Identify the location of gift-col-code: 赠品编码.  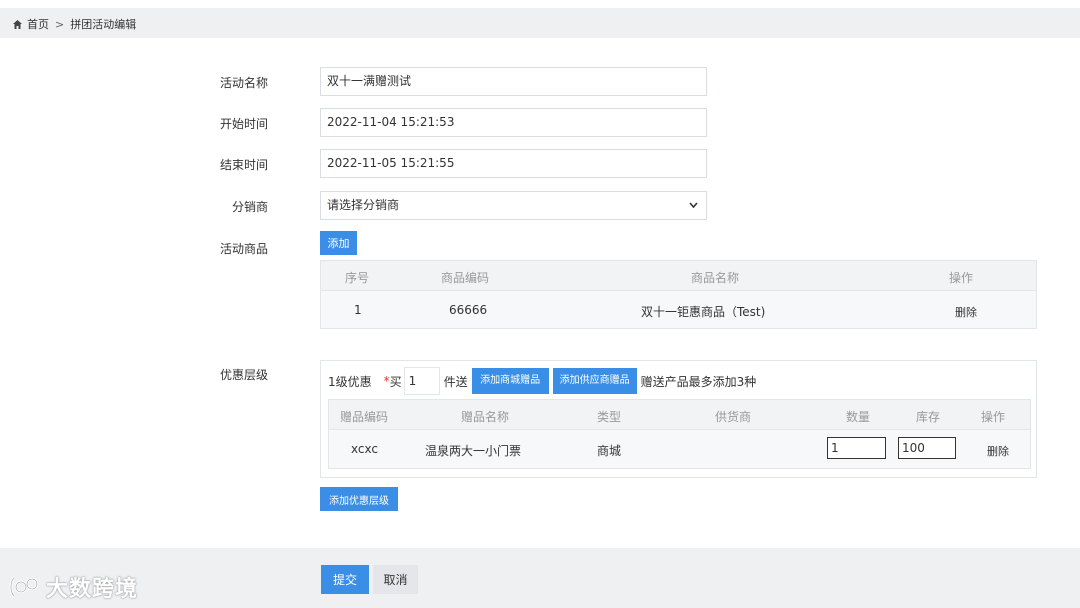
(364, 417).